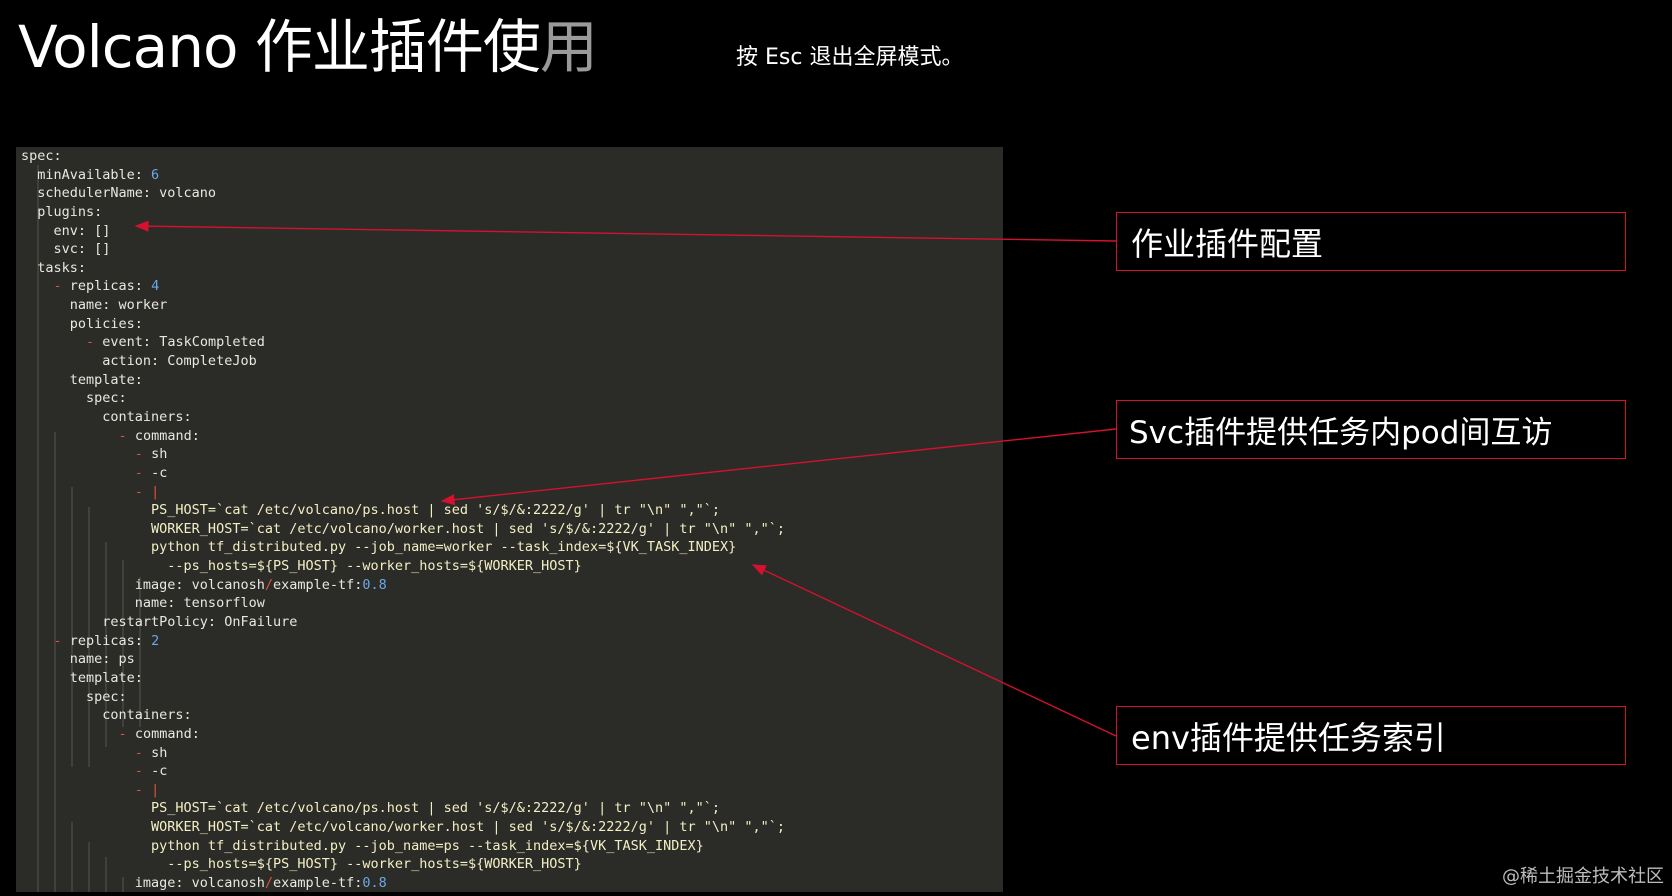  What do you see at coordinates (66, 249) in the screenshot?
I see `code-token: svc: []` at bounding box center [66, 249].